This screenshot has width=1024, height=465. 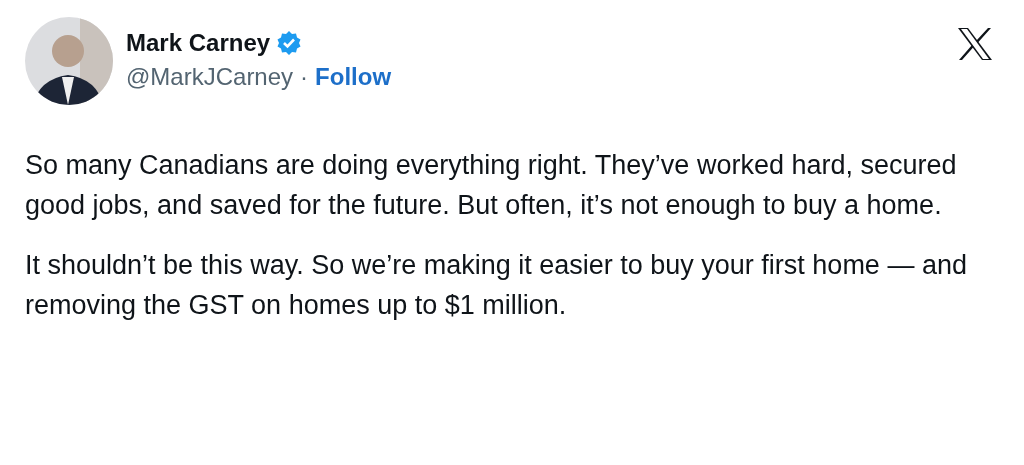 What do you see at coordinates (353, 77) in the screenshot?
I see `follow-link: Follow` at bounding box center [353, 77].